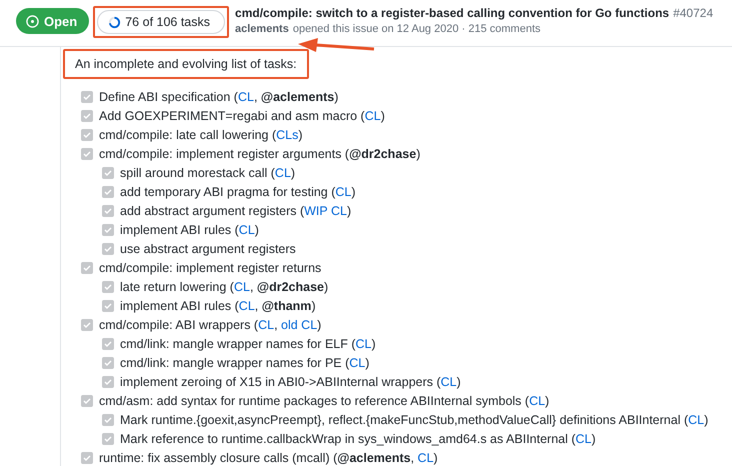 This screenshot has width=732, height=466. I want to click on task-text: spill around morestack call (CL), so click(208, 173).